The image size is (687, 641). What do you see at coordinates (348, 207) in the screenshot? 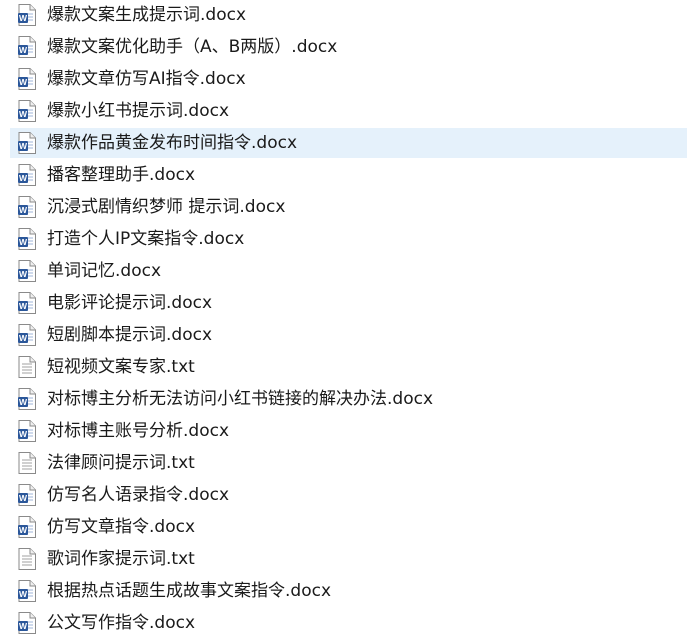
I see `file-row: W 沉浸式剧情织梦师 提示词.docx` at bounding box center [348, 207].